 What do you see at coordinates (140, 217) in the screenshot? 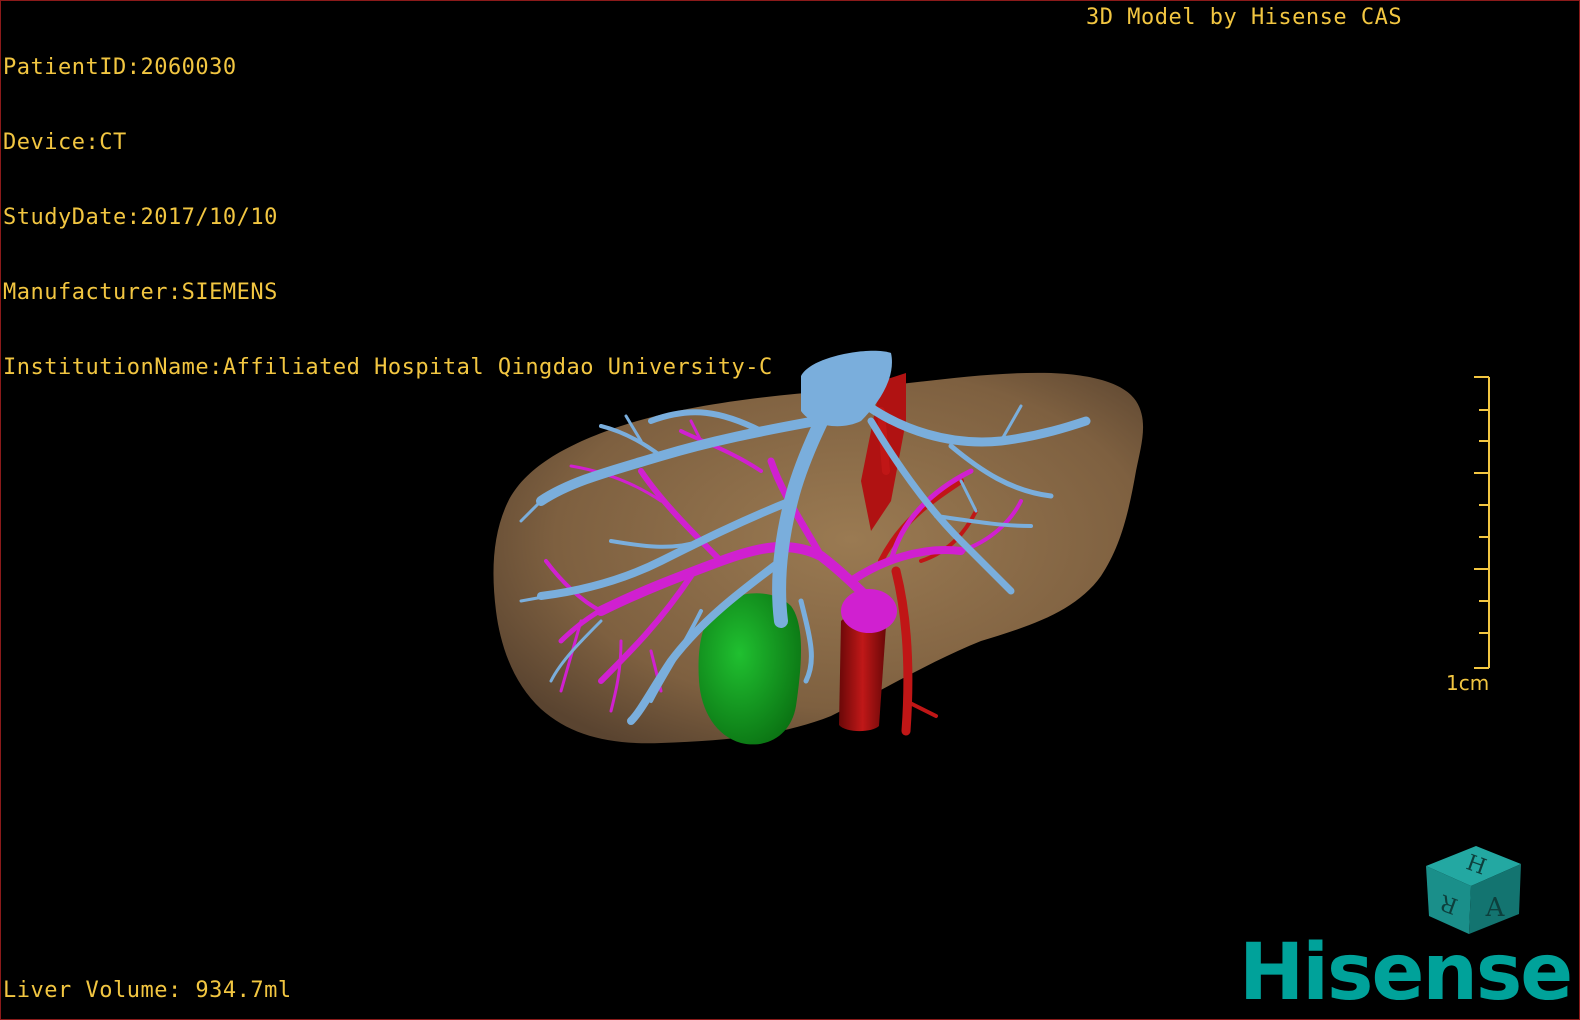
I see `study-date: StudyDate:2017/10/10` at bounding box center [140, 217].